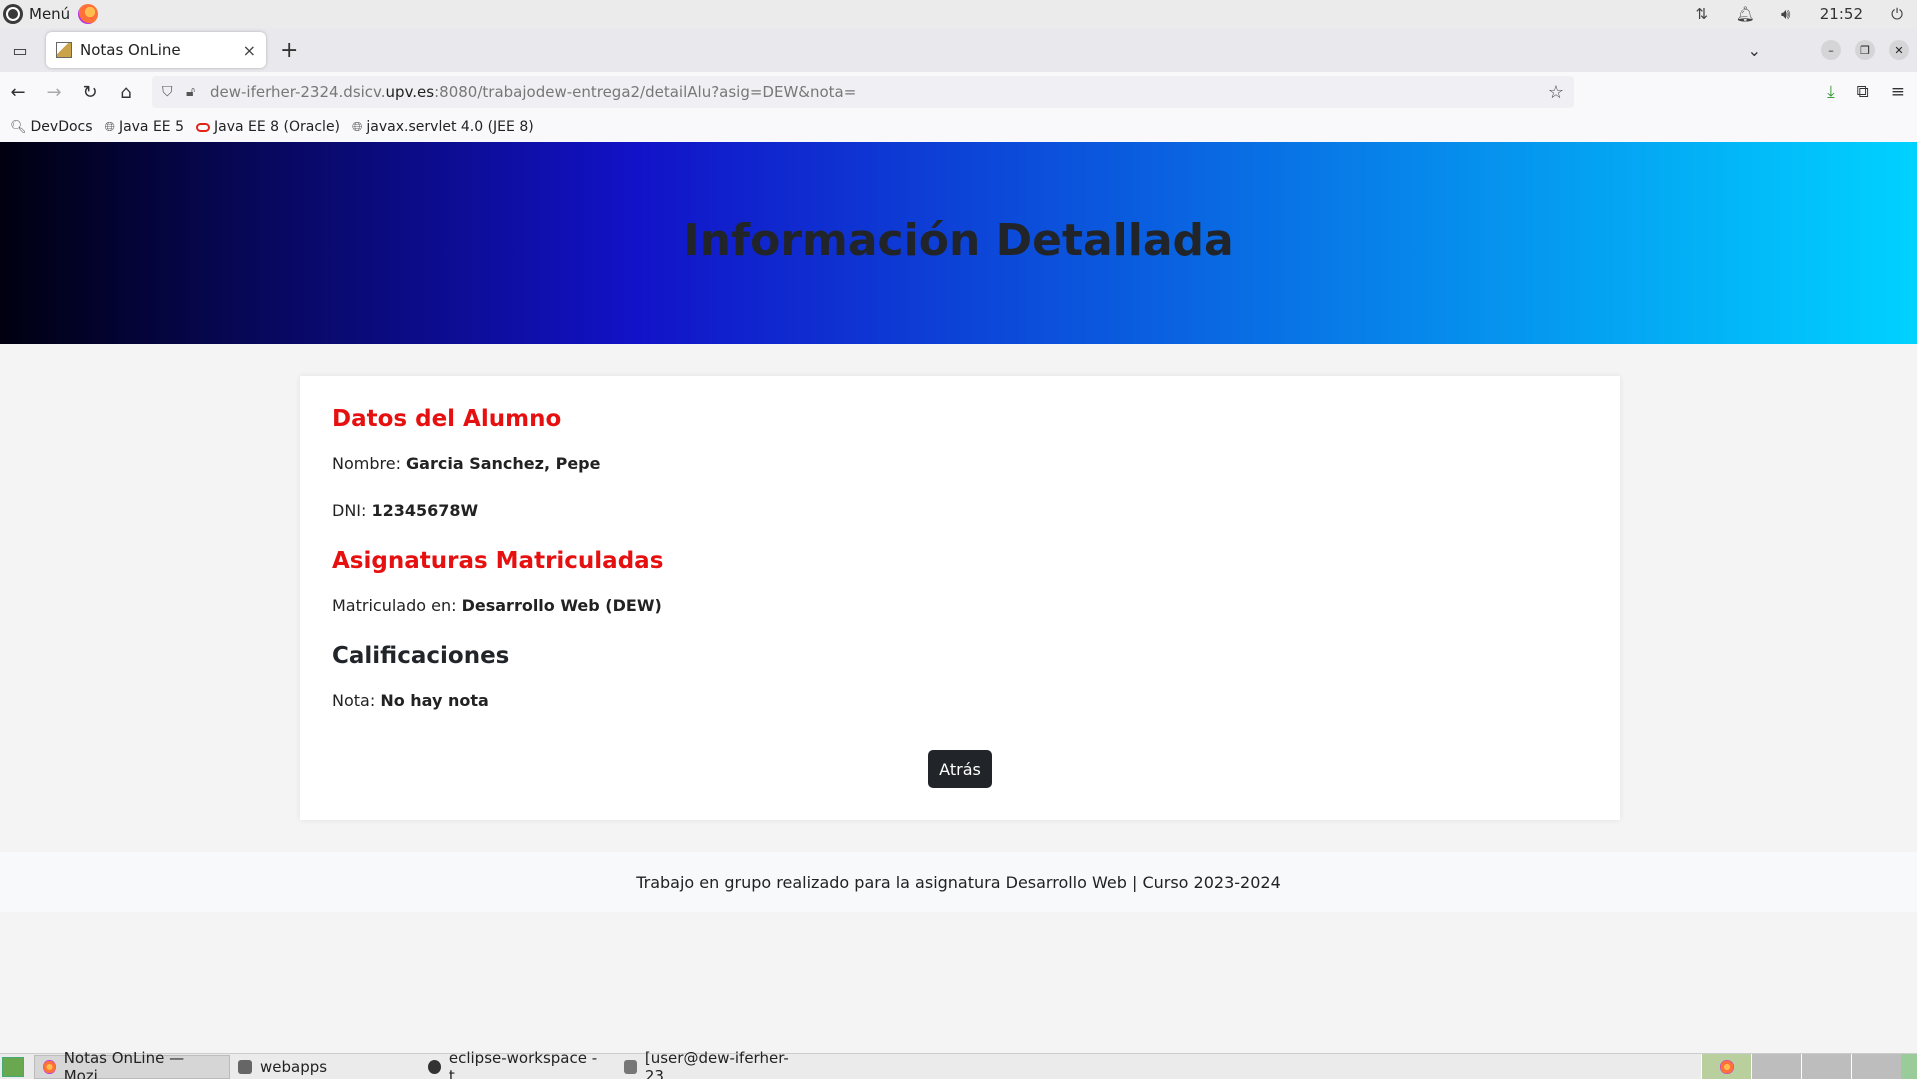 The height and width of the screenshot is (1079, 1917). Describe the element at coordinates (958, 14) in the screenshot. I see `system-top-bar: Menú ⇅ 🔔︎ 🔊︎ 21:52 ⏻` at that location.